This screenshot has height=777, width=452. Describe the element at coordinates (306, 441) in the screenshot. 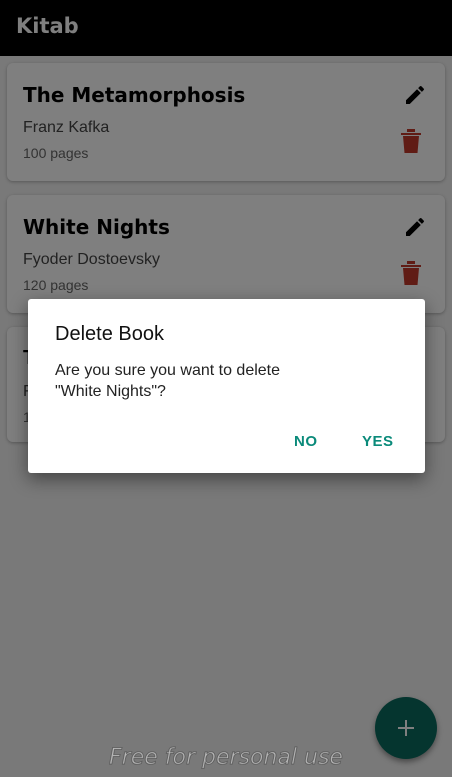

I see `no-button: NO` at that location.